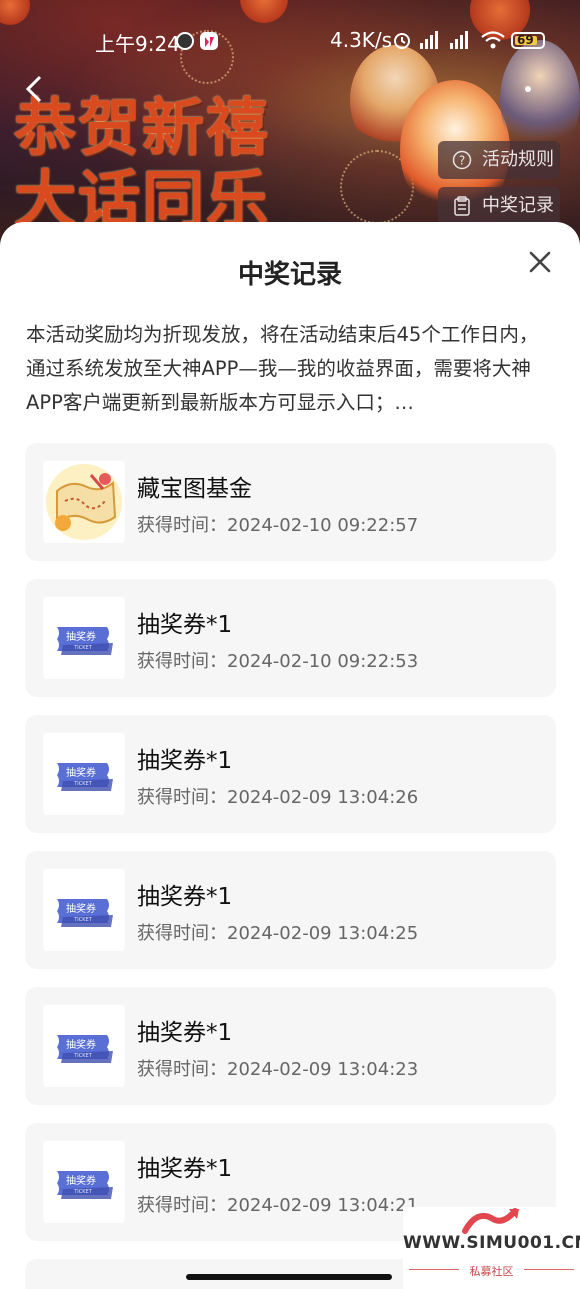 The image size is (580, 1289). Describe the element at coordinates (499, 160) in the screenshot. I see `rules-button: ? 活动规则` at that location.